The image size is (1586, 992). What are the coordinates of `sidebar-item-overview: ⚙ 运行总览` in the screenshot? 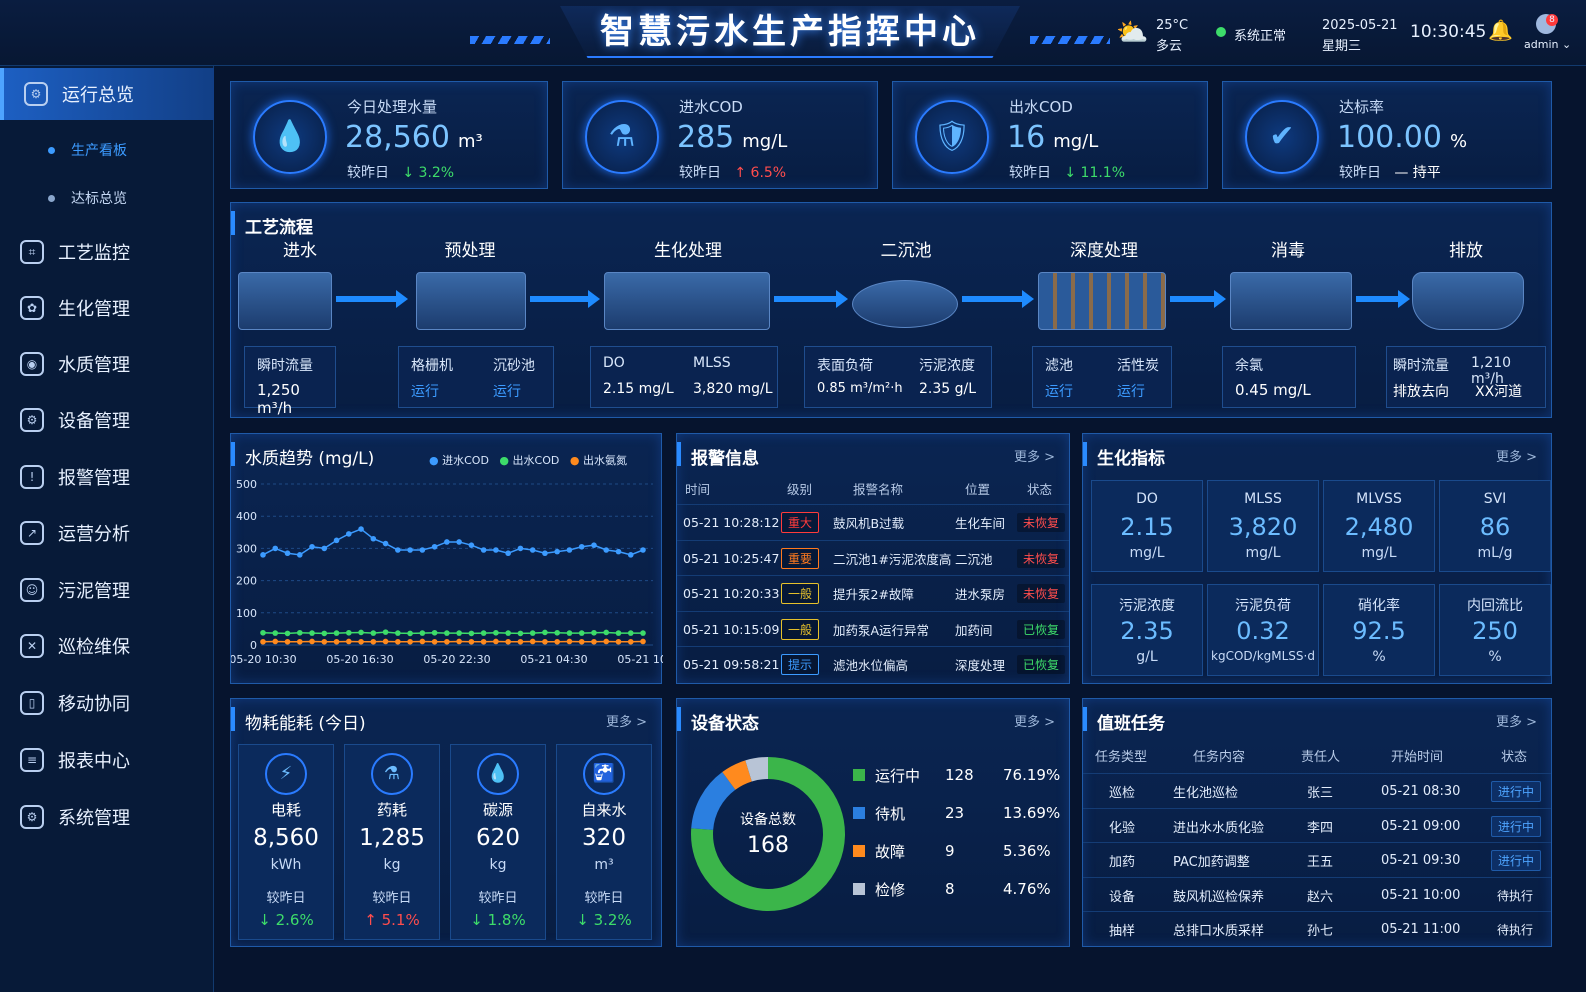 It's located at (107, 94).